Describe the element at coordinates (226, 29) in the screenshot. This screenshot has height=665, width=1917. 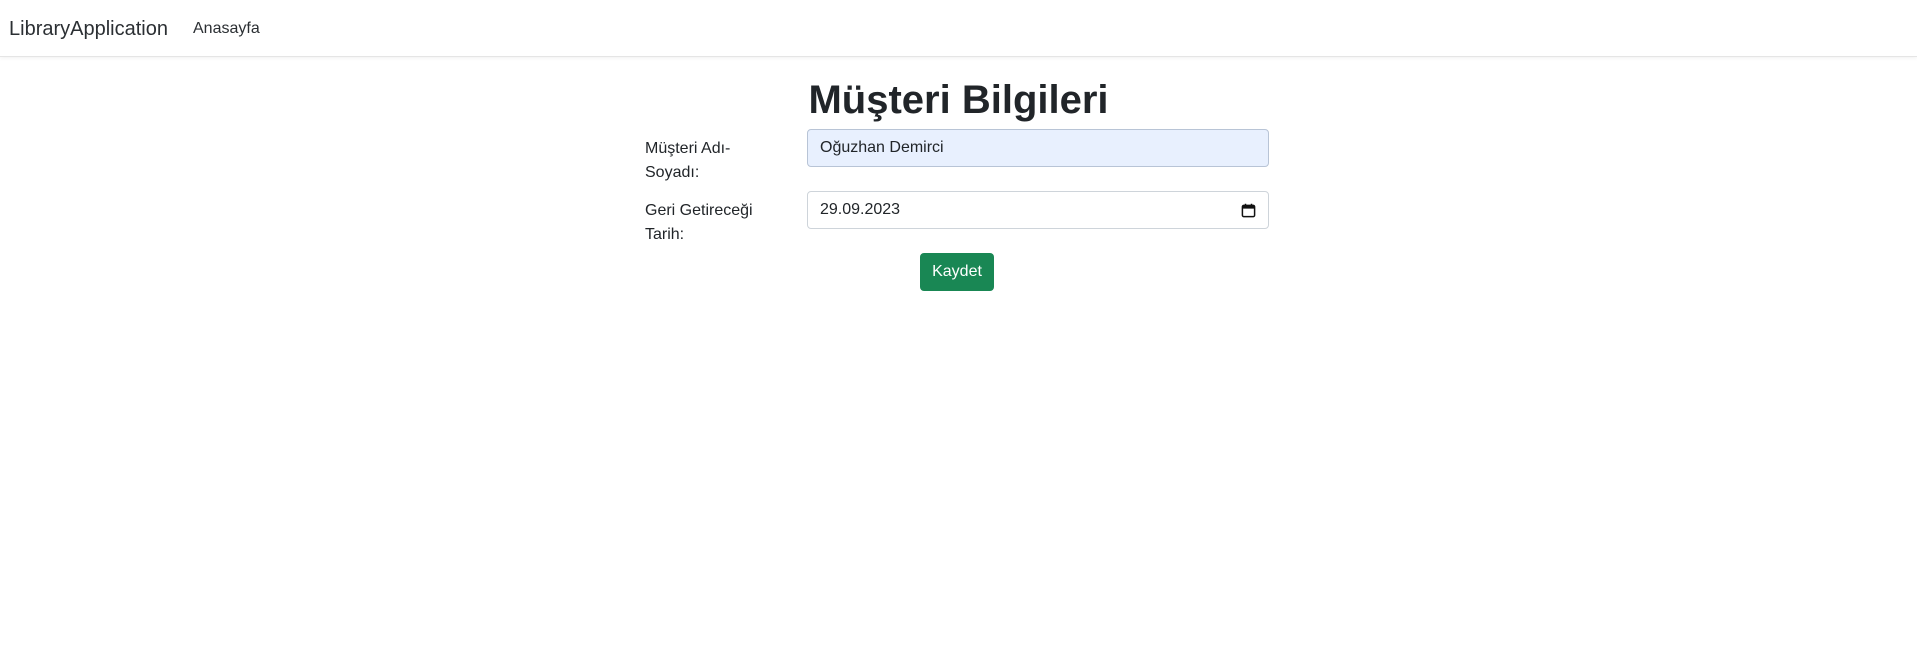
I see `nav-link-home: Anasayfa` at that location.